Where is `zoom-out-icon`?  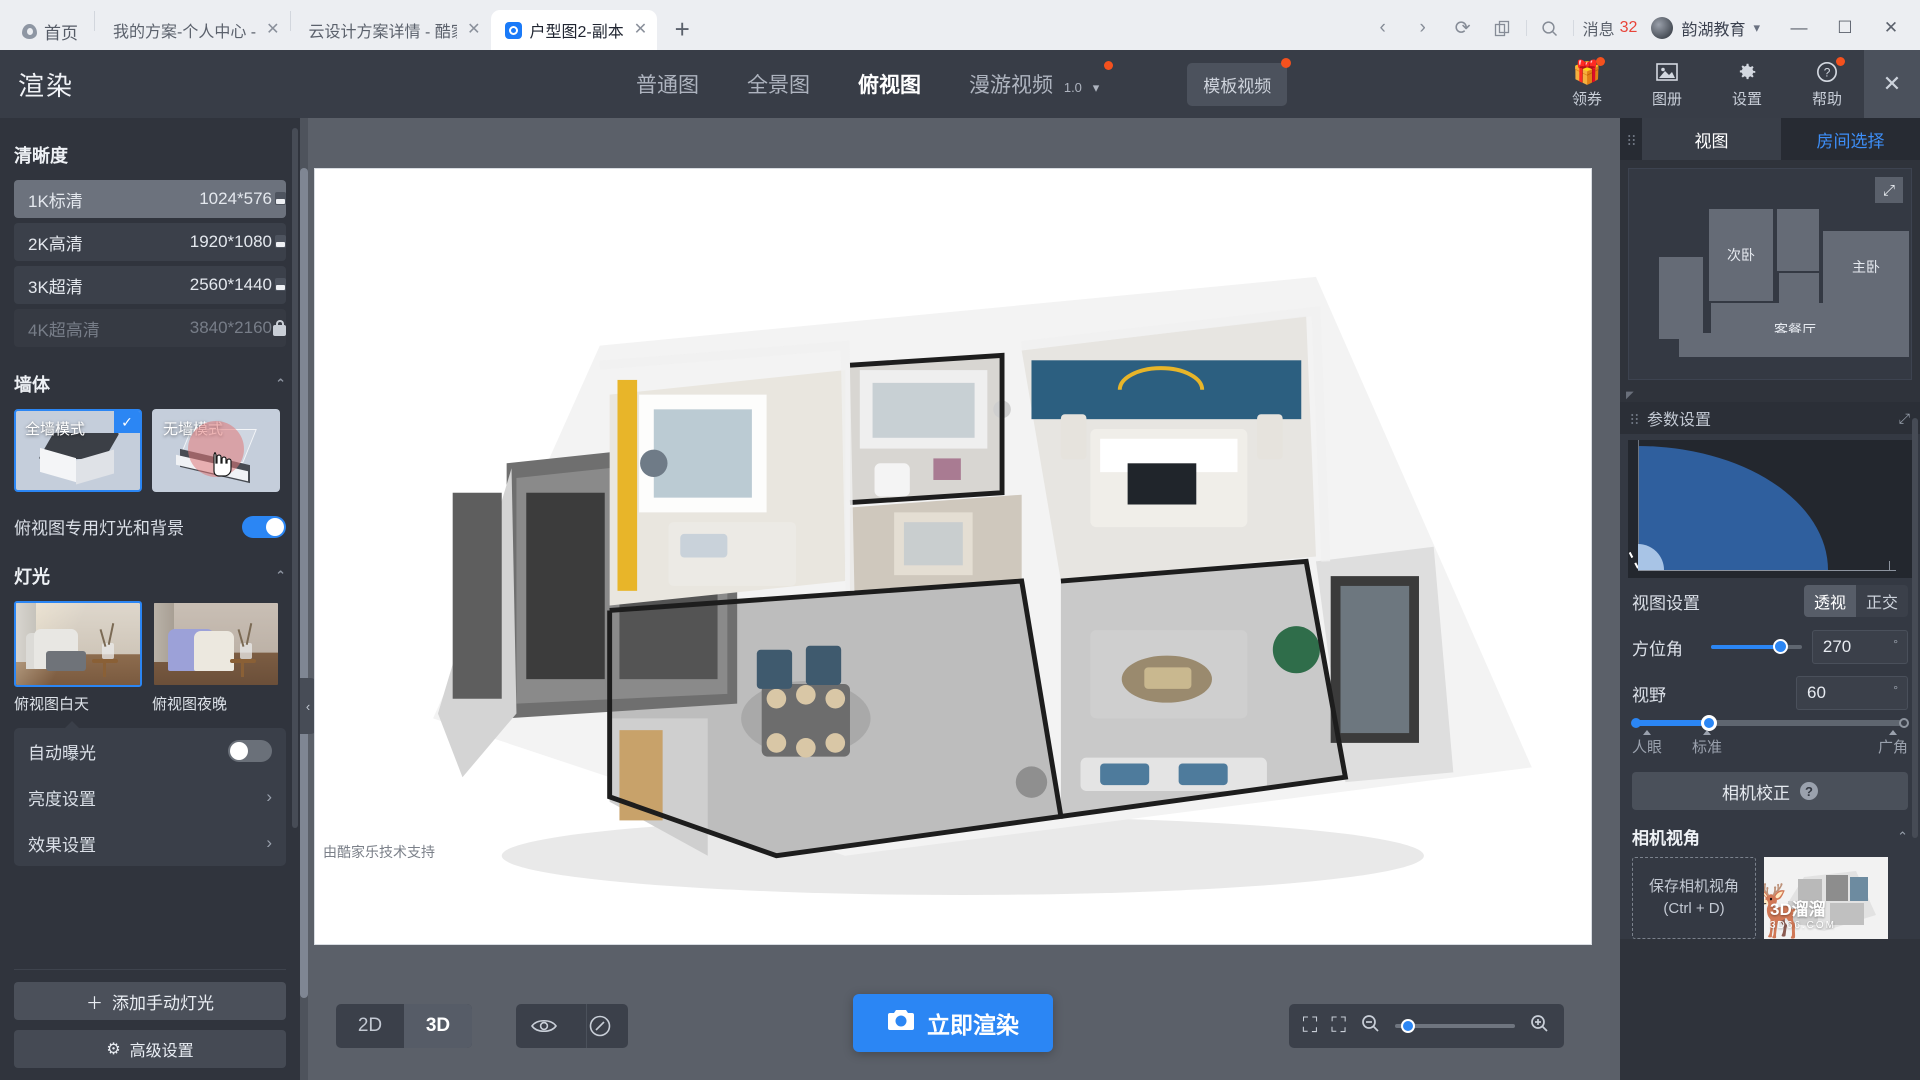
zoom-out-icon is located at coordinates (1370, 1026).